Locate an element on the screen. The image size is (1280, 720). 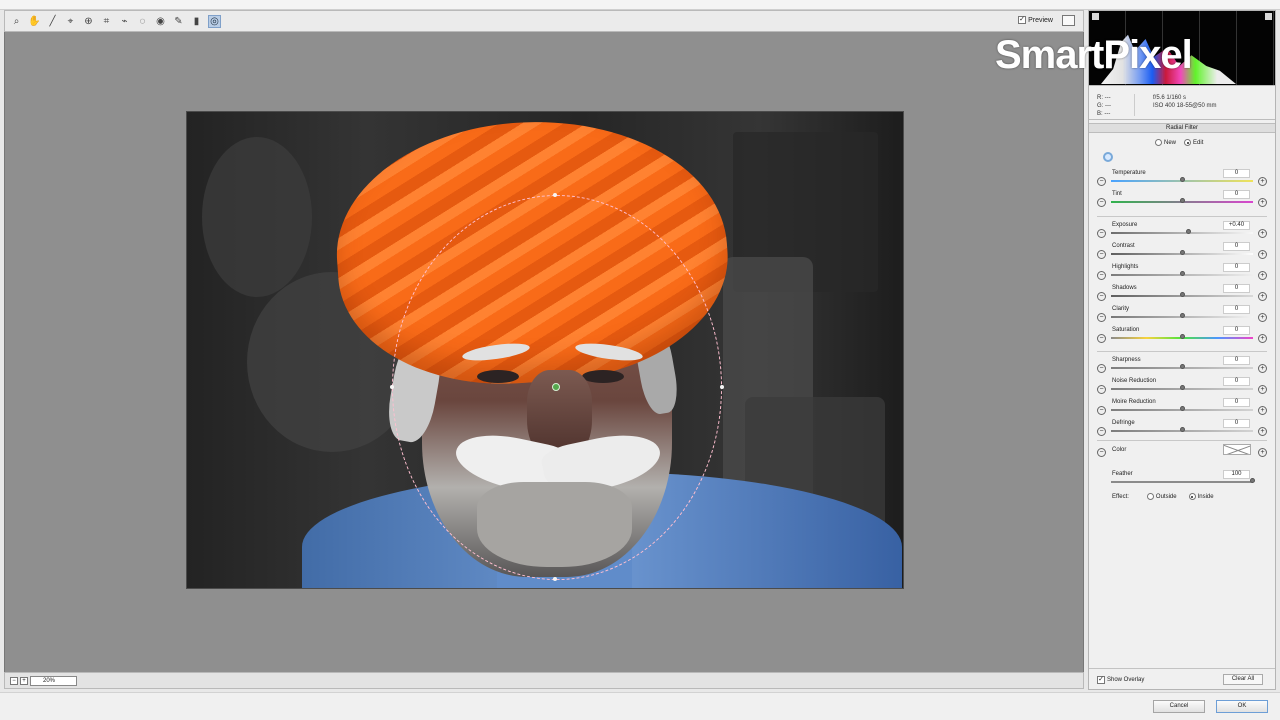
defringe-slider-thumb is located at coordinates (1182, 429).